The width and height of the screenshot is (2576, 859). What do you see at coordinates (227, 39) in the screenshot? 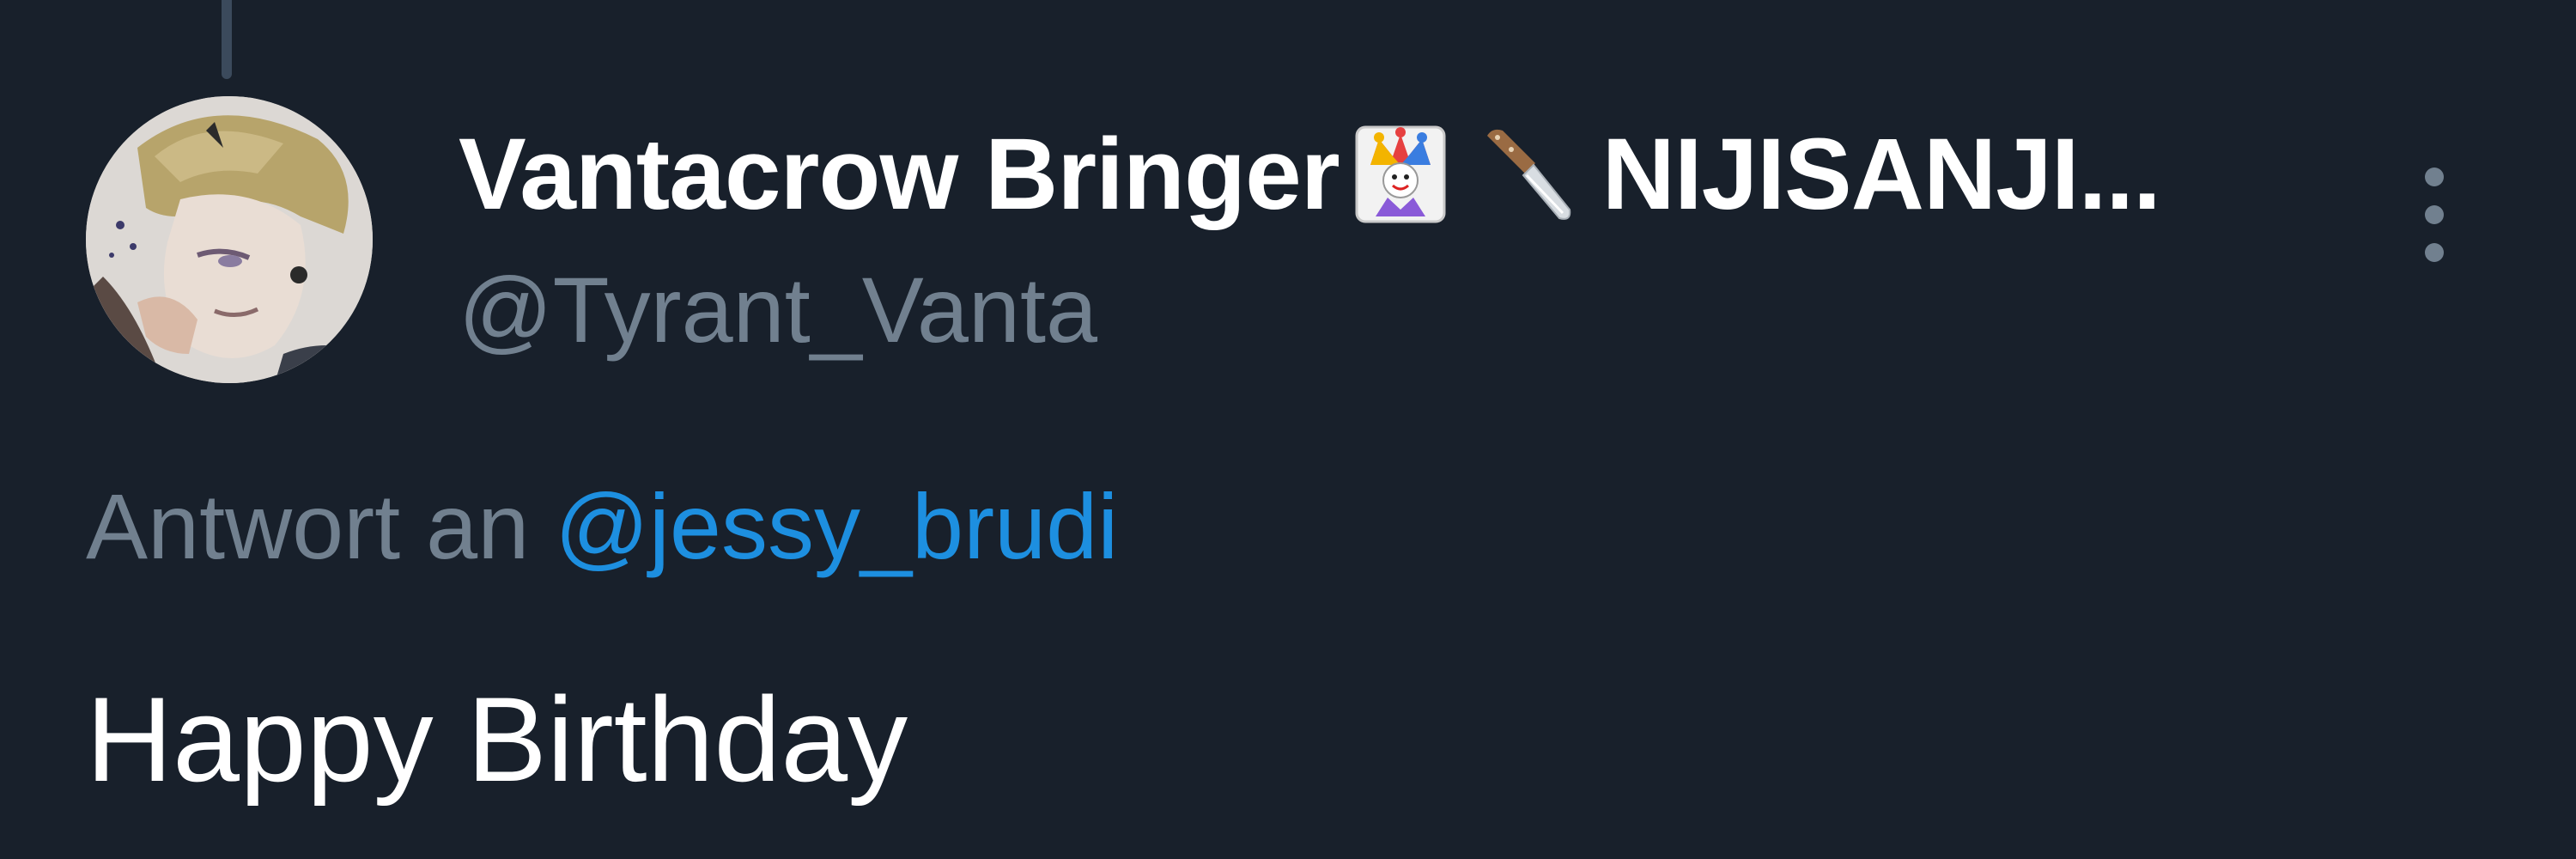
I see `thread-connector-line` at bounding box center [227, 39].